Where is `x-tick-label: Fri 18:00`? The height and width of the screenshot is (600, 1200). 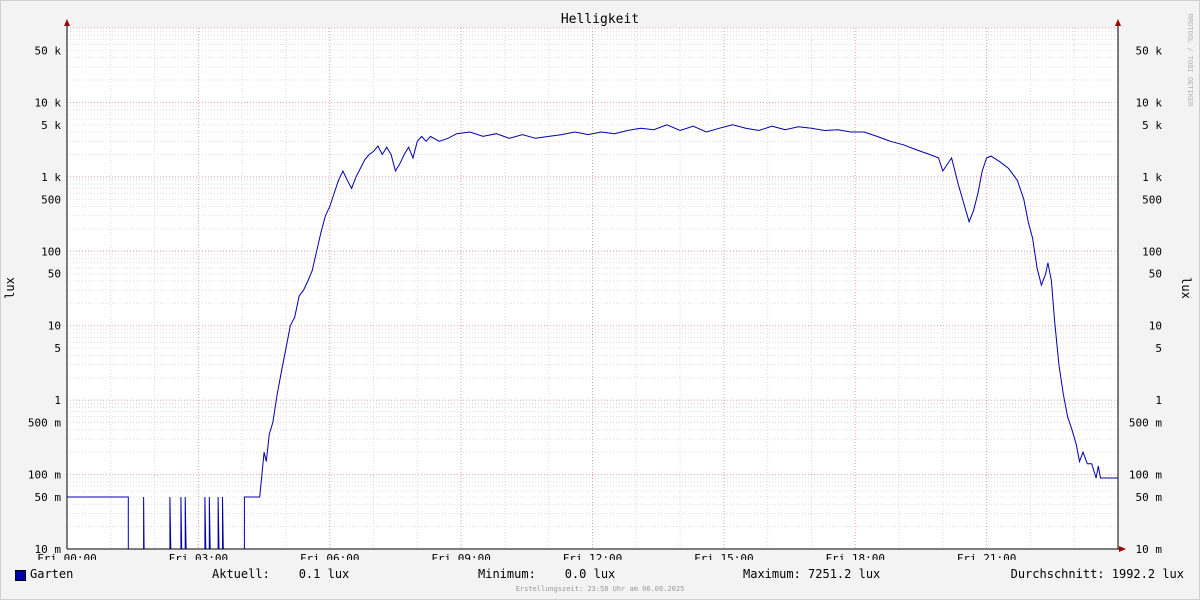 x-tick-label: Fri 18:00 is located at coordinates (855, 556).